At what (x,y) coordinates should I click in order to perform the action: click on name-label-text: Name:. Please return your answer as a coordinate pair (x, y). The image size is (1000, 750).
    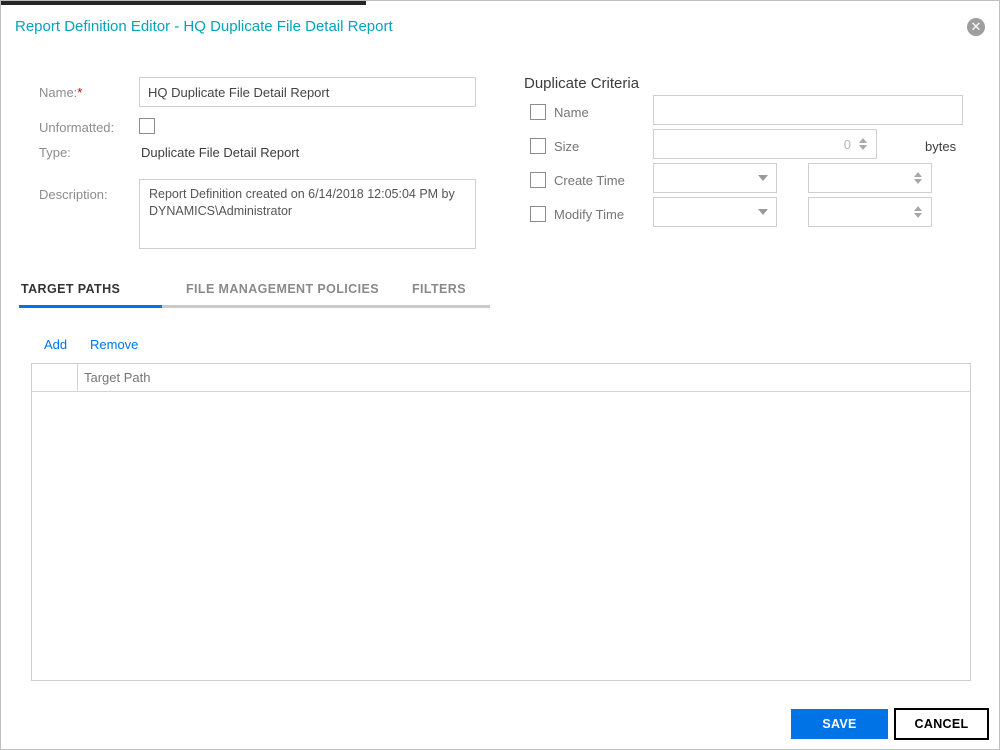
    Looking at the image, I should click on (58, 92).